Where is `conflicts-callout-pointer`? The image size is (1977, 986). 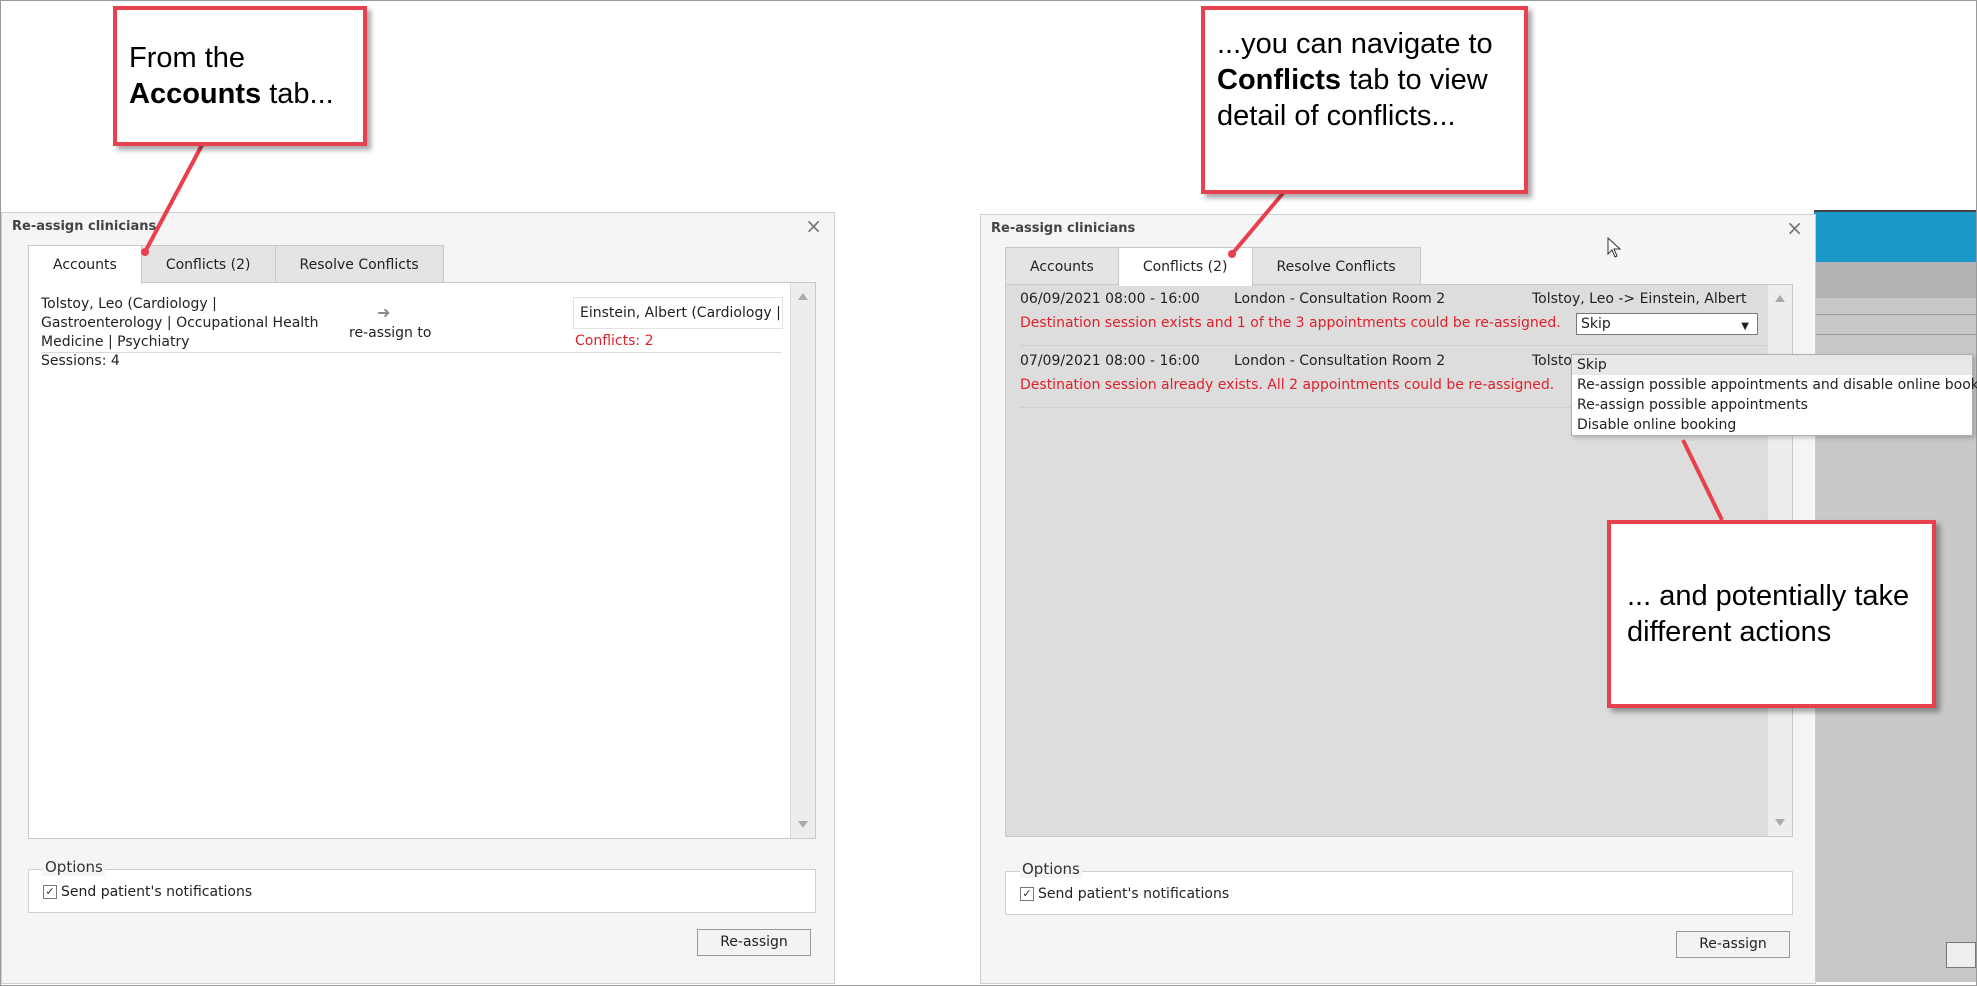
conflicts-callout-pointer is located at coordinates (1258, 223).